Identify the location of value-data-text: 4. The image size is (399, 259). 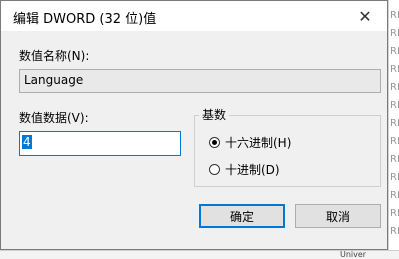
(27, 142).